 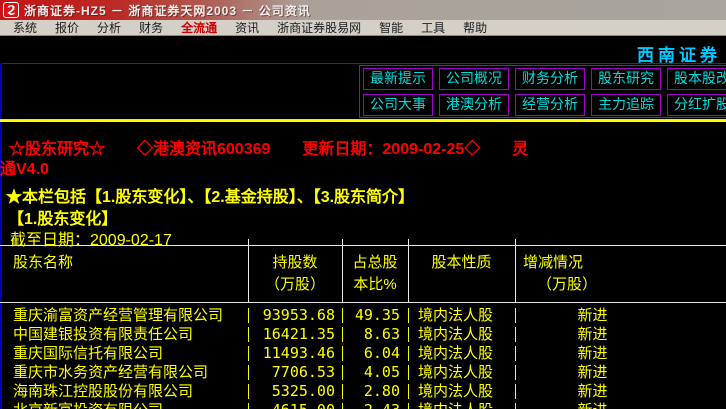 What do you see at coordinates (363, 10) in the screenshot?
I see `title-bar: Ϩ 浙商证券-HZ5 － 浙商证券天网2003 － 公司资讯` at bounding box center [363, 10].